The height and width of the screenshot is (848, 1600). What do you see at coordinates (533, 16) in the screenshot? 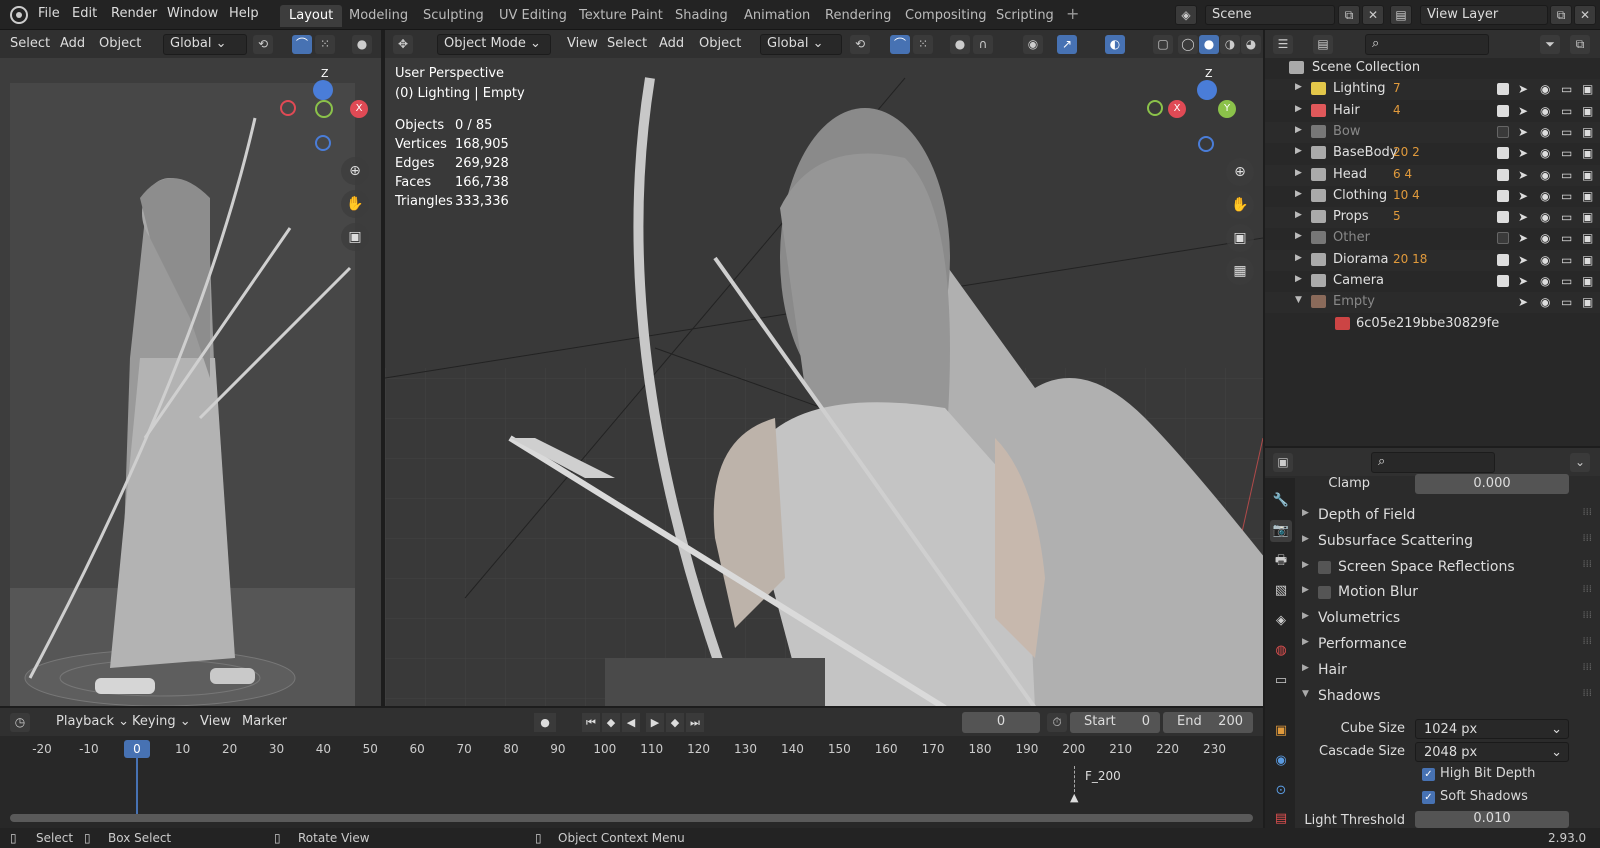
I see `tab-uv-editing: UV Editing` at bounding box center [533, 16].